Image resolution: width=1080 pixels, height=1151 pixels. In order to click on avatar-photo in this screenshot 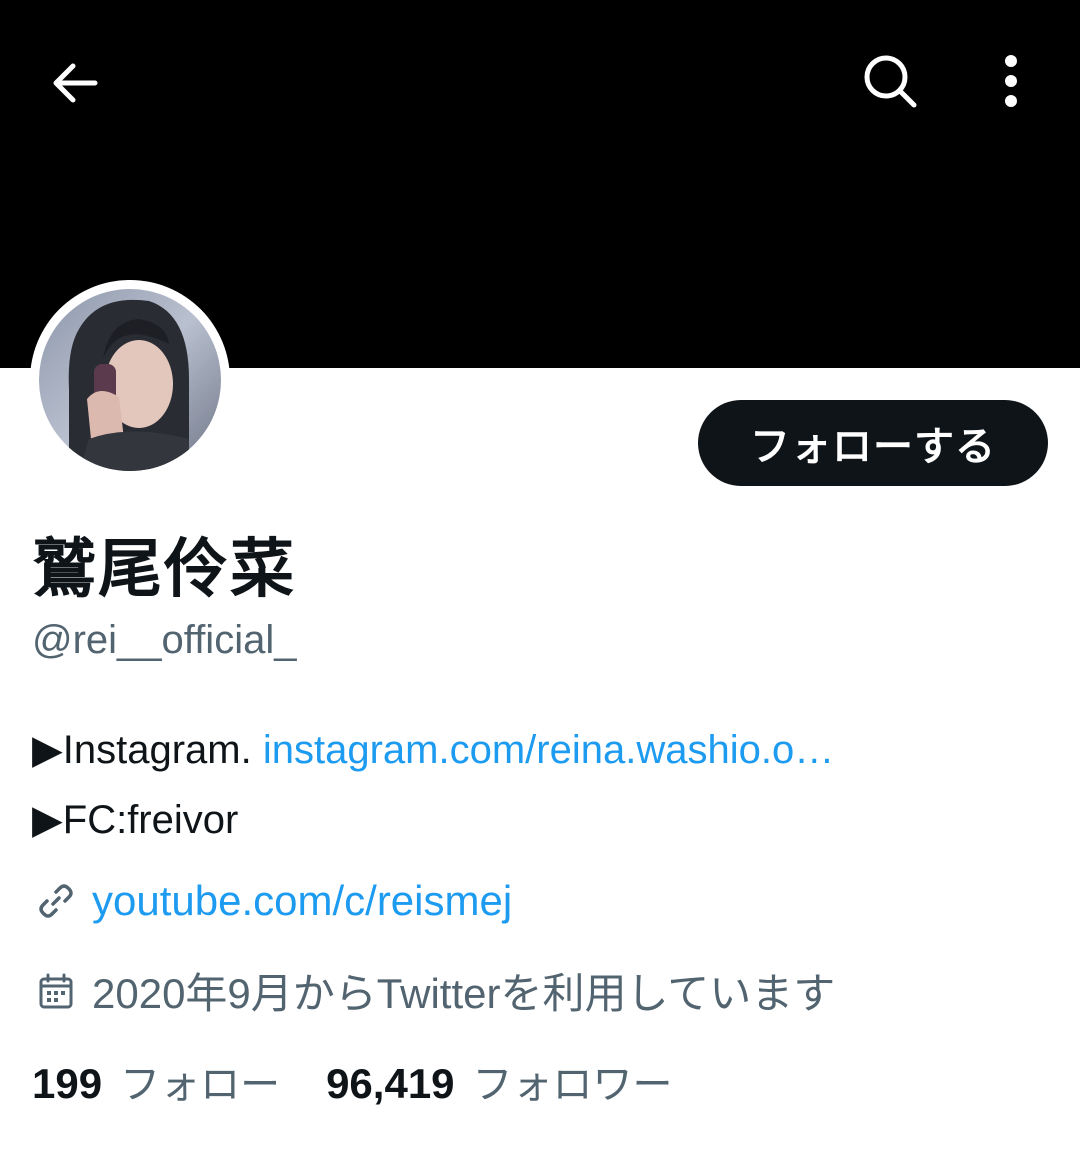, I will do `click(130, 380)`.